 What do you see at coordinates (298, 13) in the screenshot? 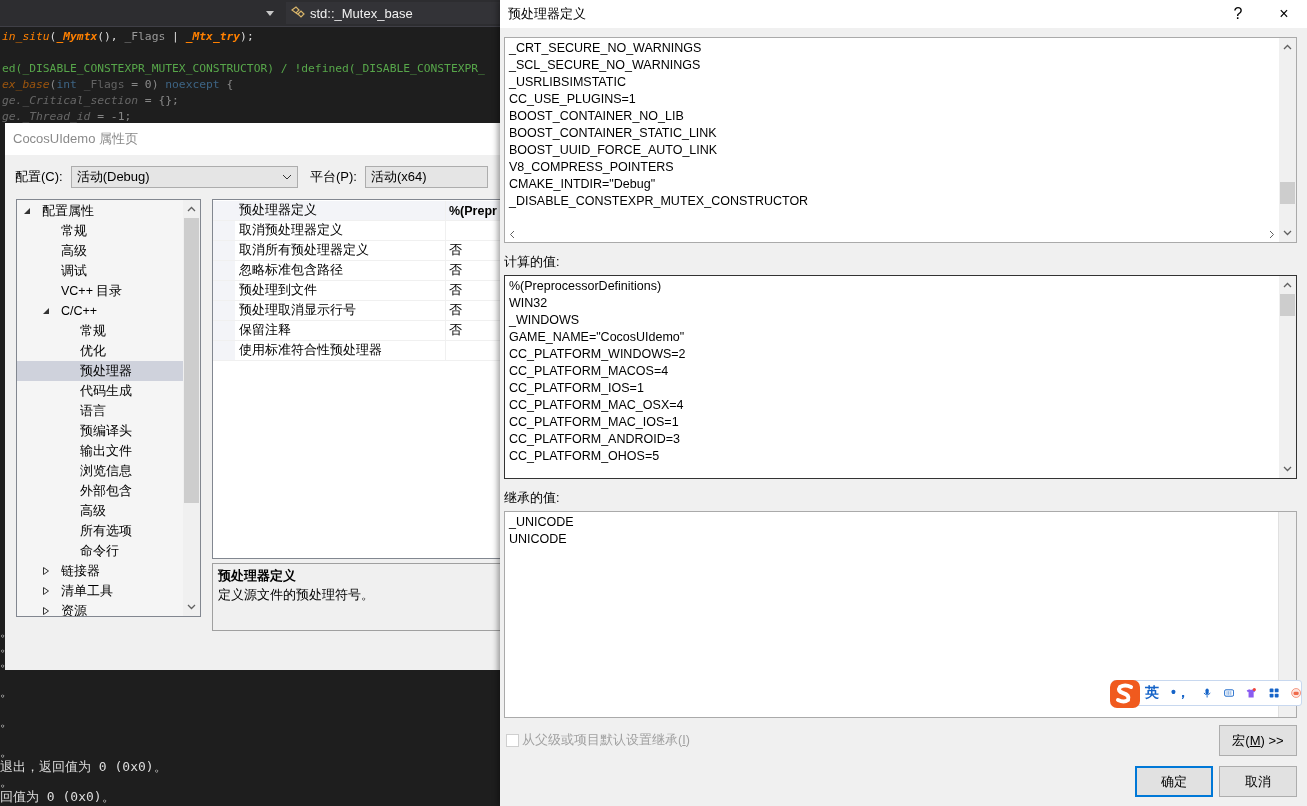
I see `class-icon` at bounding box center [298, 13].